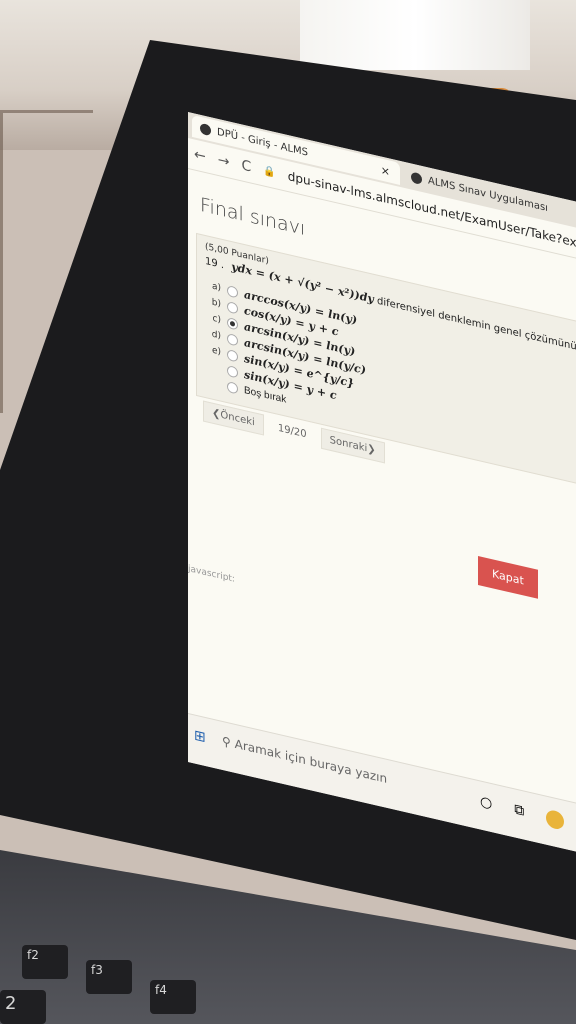 The width and height of the screenshot is (576, 1024). What do you see at coordinates (200, 736) in the screenshot?
I see `windows-start-icon: ⊞` at bounding box center [200, 736].